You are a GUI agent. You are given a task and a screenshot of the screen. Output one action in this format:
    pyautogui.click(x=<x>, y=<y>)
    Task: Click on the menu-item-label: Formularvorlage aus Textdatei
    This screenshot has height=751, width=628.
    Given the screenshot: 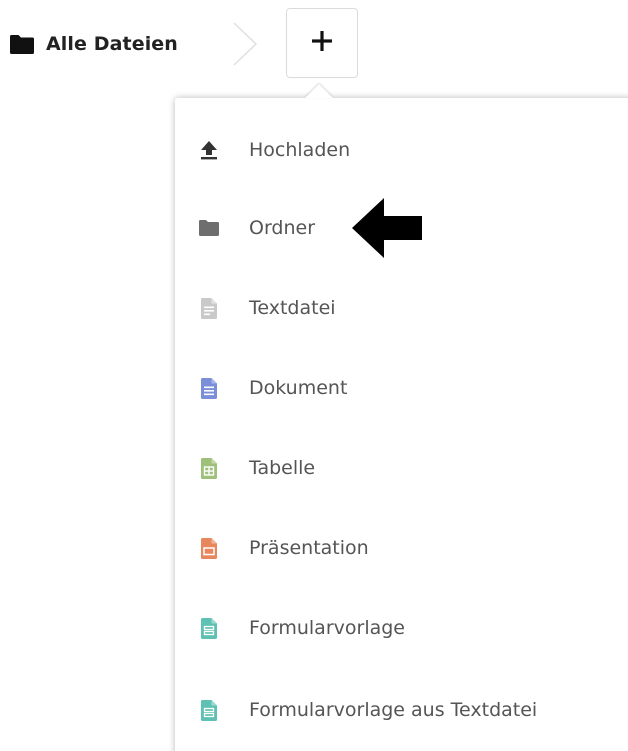 What is the action you would take?
    pyautogui.click(x=393, y=710)
    